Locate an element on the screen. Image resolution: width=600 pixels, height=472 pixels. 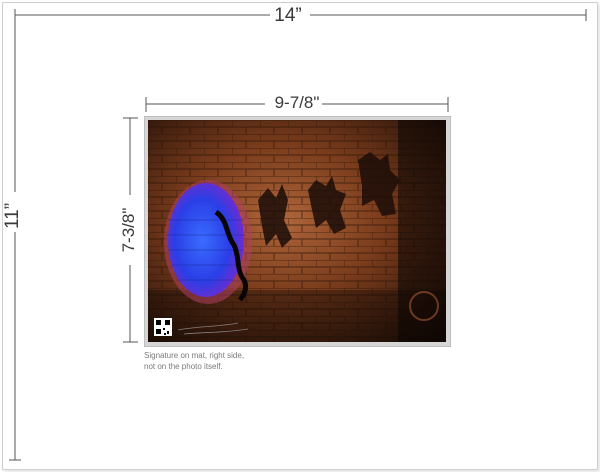
caption-line-1: Signature on mat, right side, is located at coordinates (194, 355).